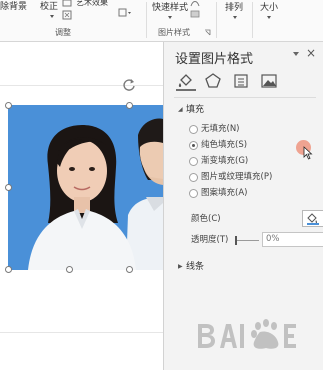 The image size is (323, 370). I want to click on ribbon: 除背景 校正 艺术效果 调整 快速样式 图片样式 排列 大小, so click(161, 21).